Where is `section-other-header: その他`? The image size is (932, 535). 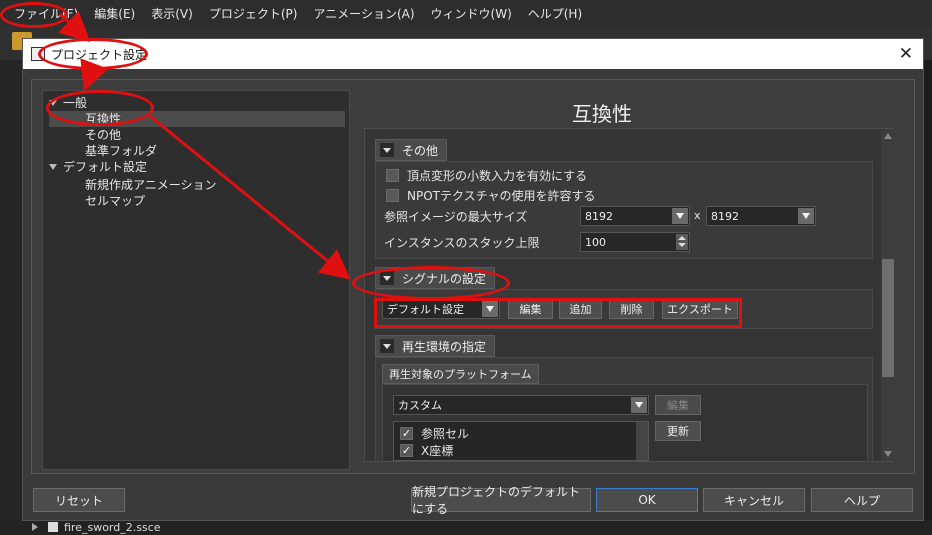
section-other-header: その他 is located at coordinates (411, 150).